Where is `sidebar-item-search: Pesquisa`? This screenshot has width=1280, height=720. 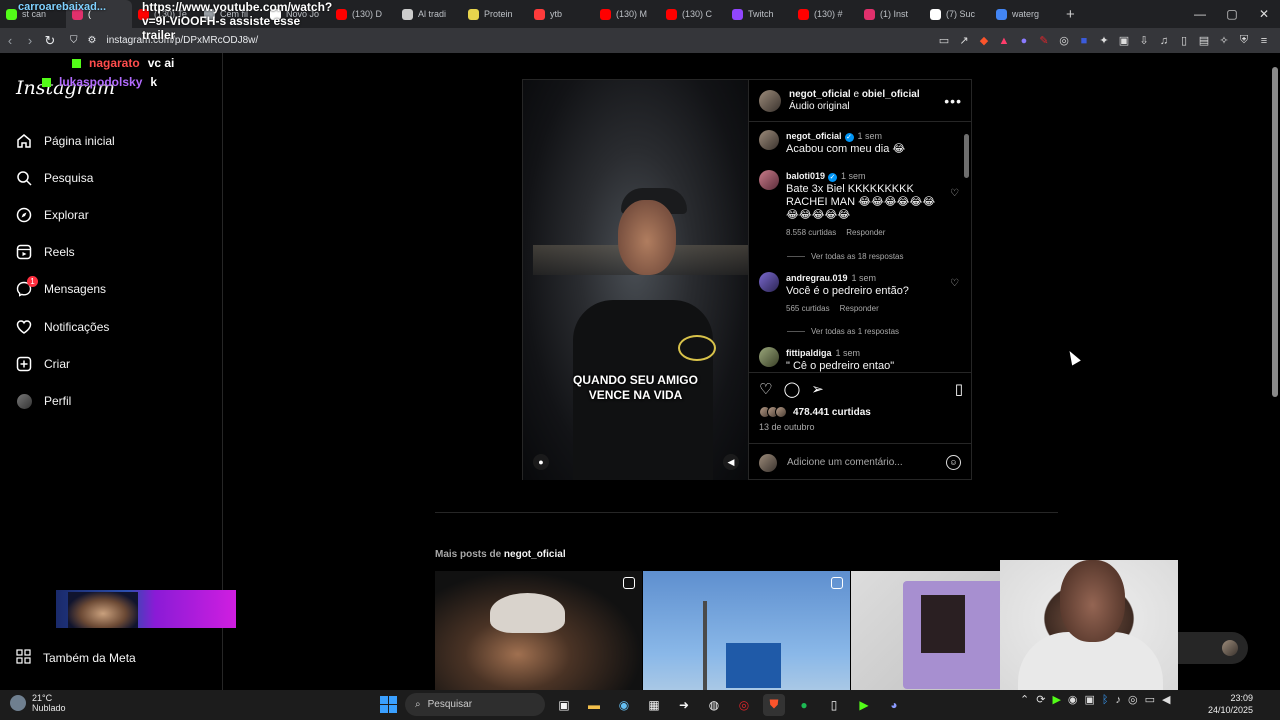
sidebar-item-search: Pesquisa is located at coordinates (54, 178).